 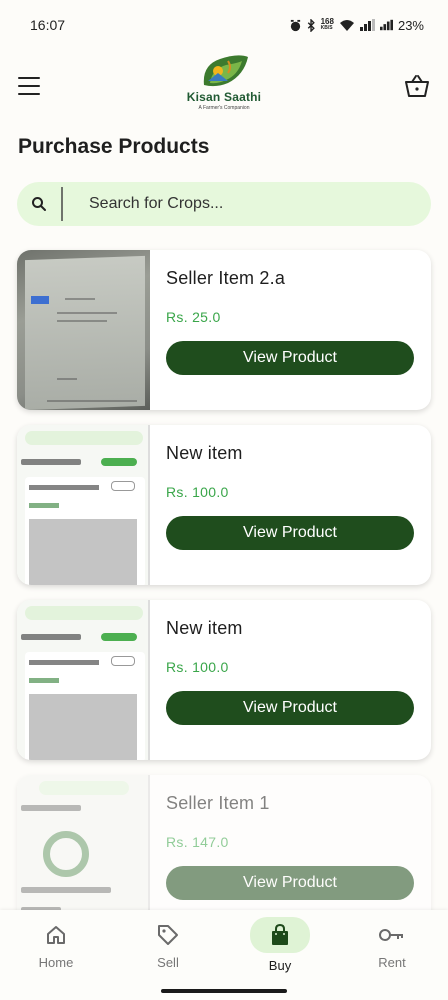 What do you see at coordinates (367, 25) in the screenshot?
I see `signal-icon` at bounding box center [367, 25].